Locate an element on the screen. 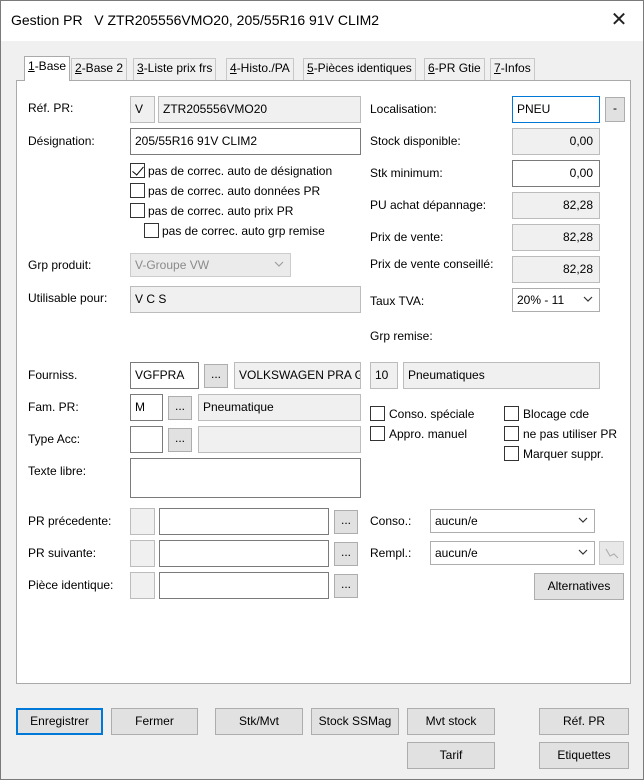 The width and height of the screenshot is (644, 780). grp-remise-name-field: Pneumatiques is located at coordinates (501, 375).